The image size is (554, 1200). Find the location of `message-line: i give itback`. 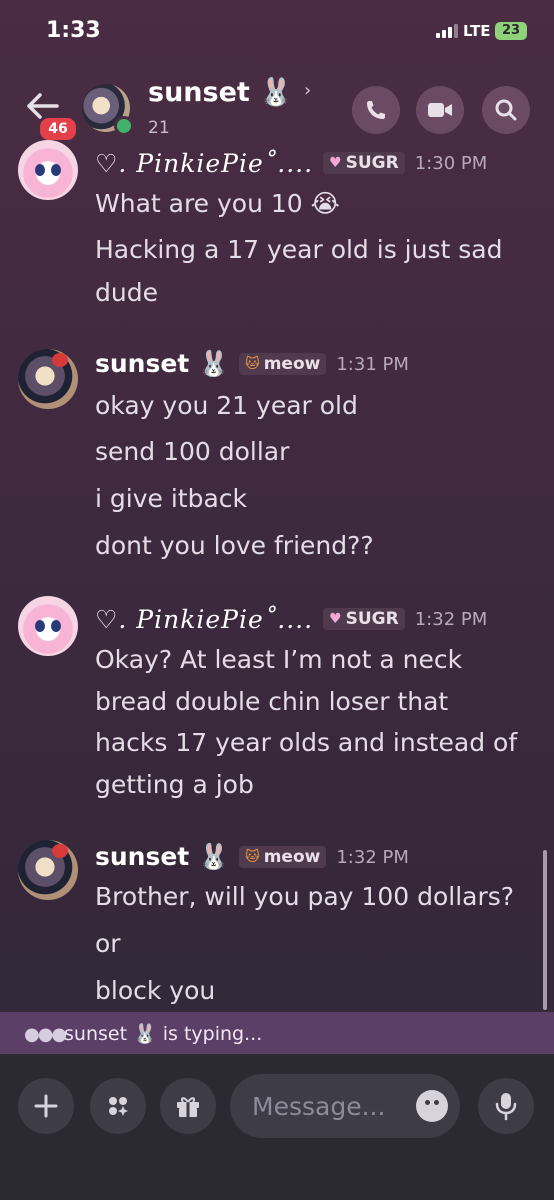

message-line: i give itback is located at coordinates (171, 498).